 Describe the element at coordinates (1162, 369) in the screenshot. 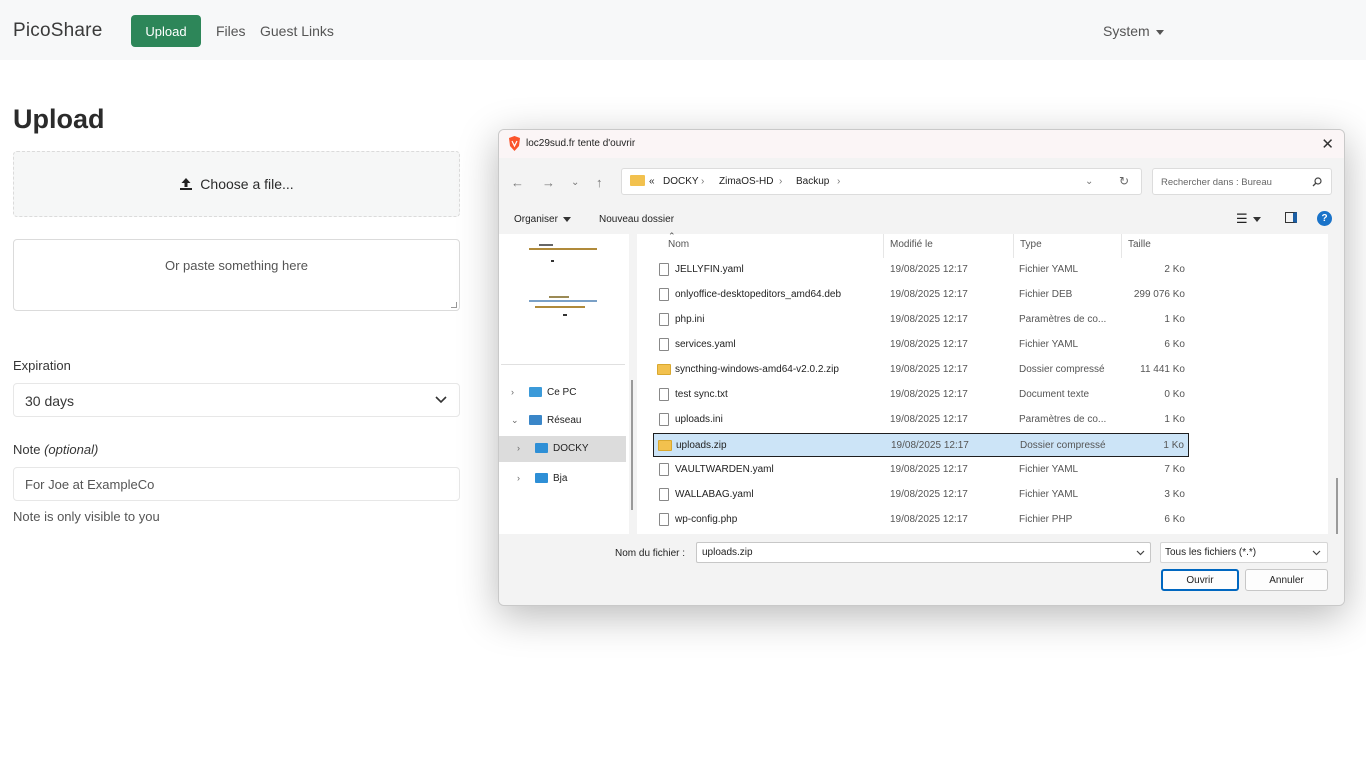

I see `file-size: 11 441 Ko` at that location.